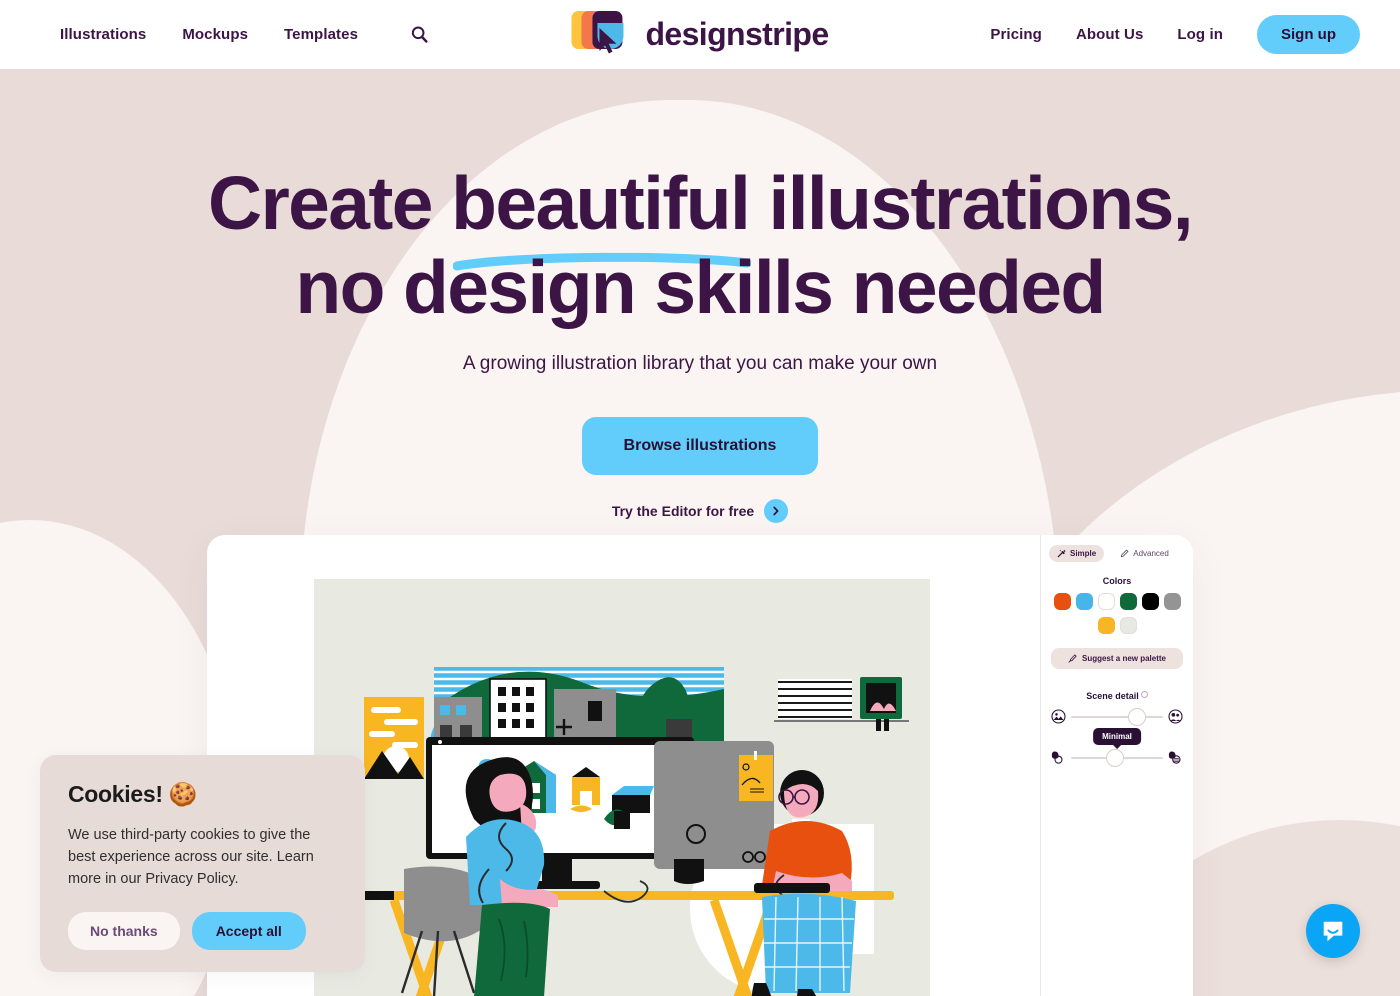 Image resolution: width=1400 pixels, height=996 pixels. I want to click on tab-advanced: Advanced, so click(1144, 553).